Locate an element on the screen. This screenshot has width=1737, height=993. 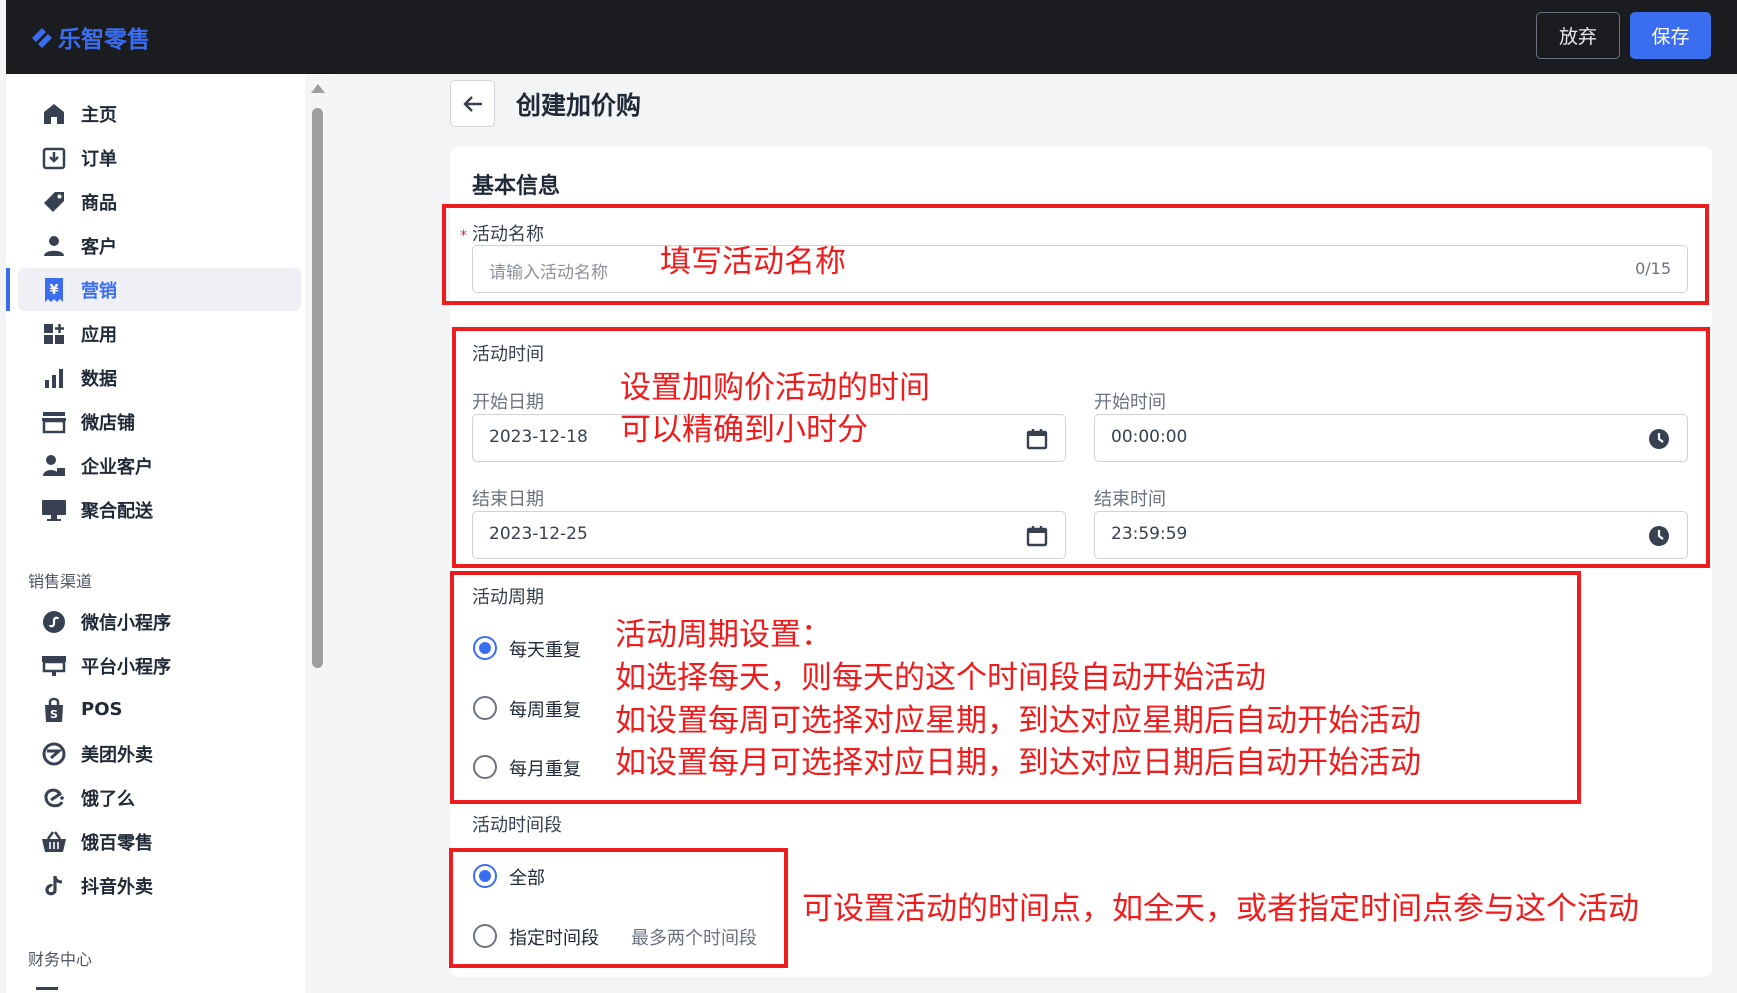
top-bar is located at coordinates (871, 37).